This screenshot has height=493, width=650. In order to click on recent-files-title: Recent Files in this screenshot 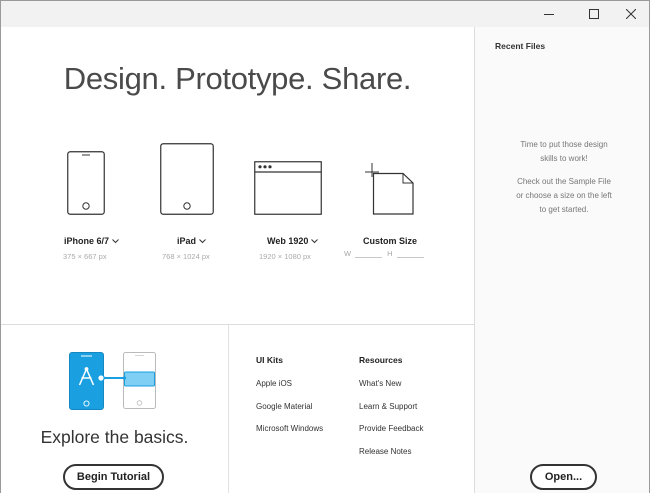, I will do `click(520, 46)`.